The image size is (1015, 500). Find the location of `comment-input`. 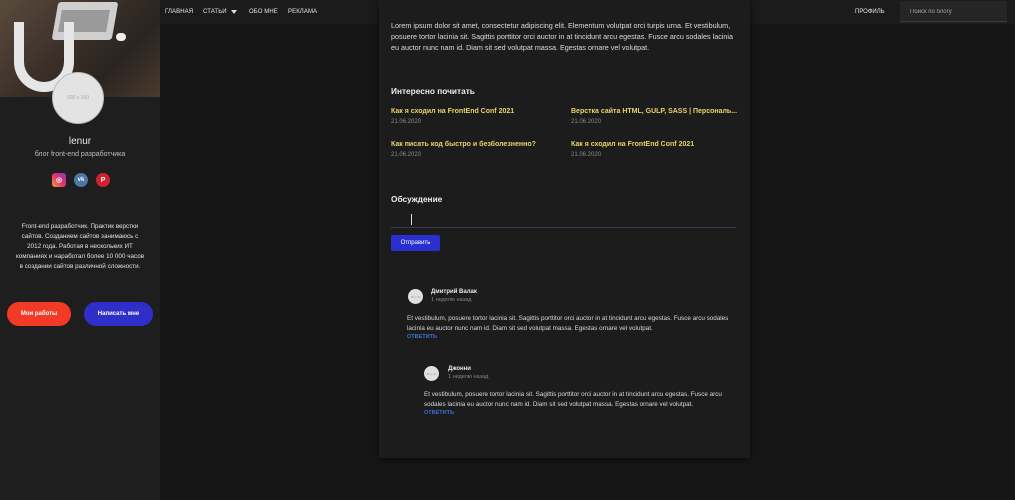

comment-input is located at coordinates (563, 220).